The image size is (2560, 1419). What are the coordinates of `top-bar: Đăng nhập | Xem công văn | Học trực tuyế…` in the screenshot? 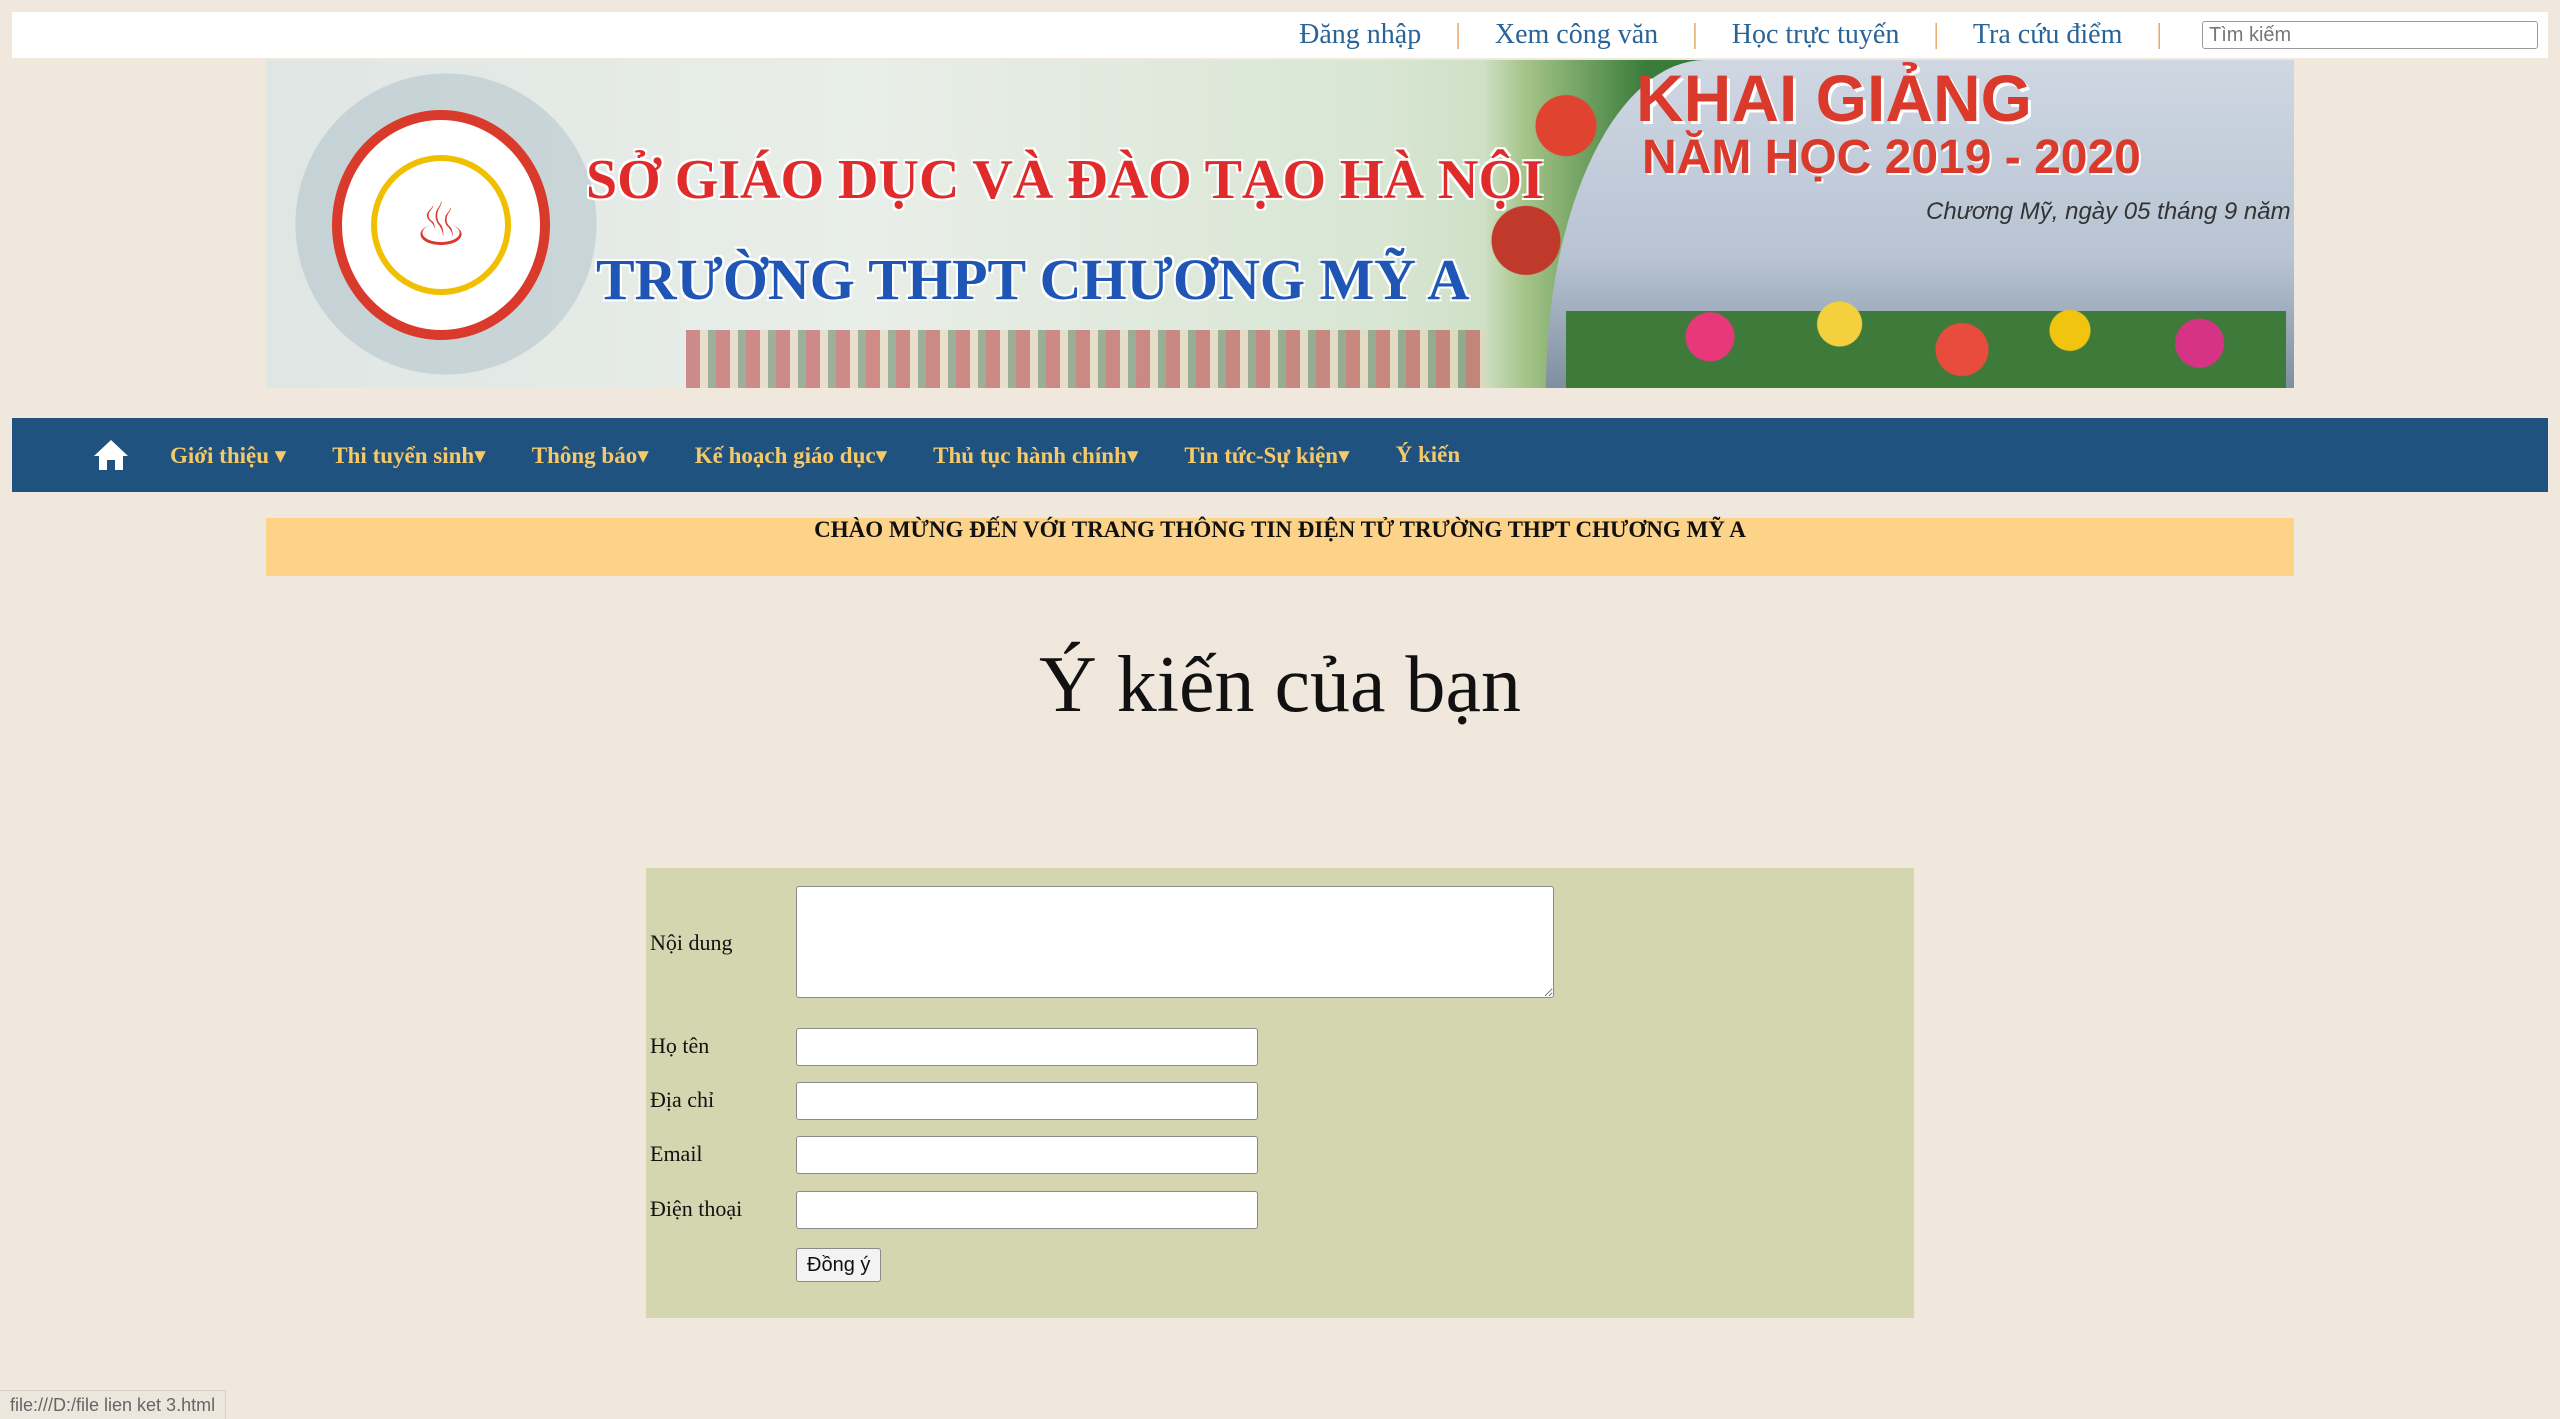 It's located at (1280, 35).